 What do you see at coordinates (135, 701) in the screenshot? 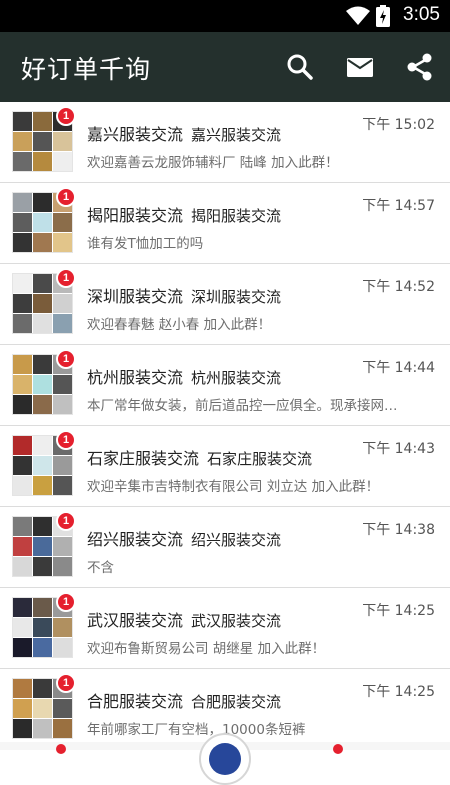
I see `group-title: 合肥服装交流` at bounding box center [135, 701].